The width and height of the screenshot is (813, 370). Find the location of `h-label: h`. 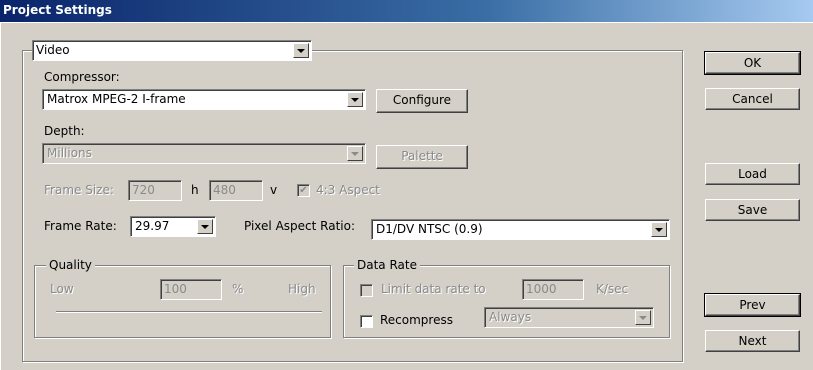

h-label: h is located at coordinates (195, 190).